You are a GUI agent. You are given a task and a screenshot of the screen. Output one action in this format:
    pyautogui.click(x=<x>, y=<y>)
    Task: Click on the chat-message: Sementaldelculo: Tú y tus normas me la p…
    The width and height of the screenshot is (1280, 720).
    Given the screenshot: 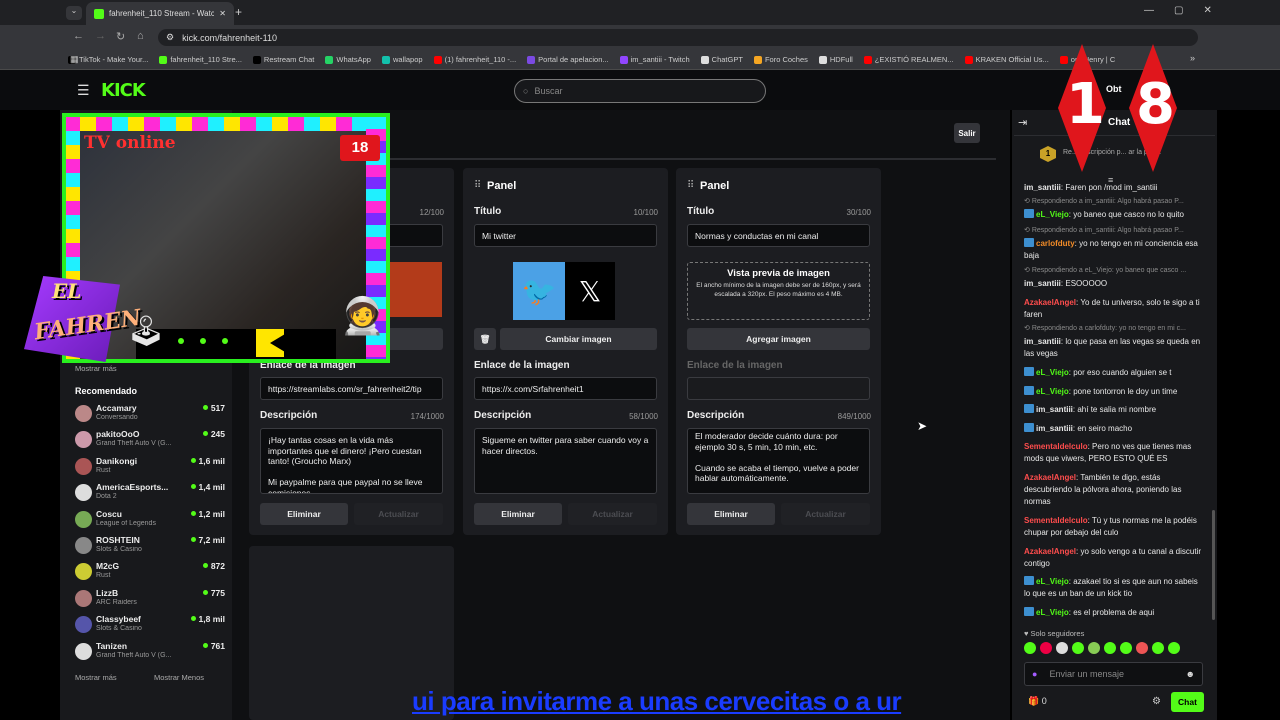 What is the action you would take?
    pyautogui.click(x=1114, y=527)
    